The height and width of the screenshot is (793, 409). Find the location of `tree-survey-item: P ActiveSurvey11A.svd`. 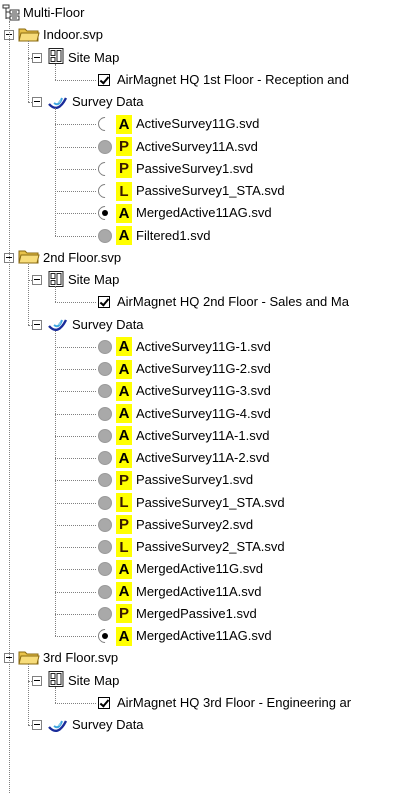

tree-survey-item: P ActiveSurvey11A.svd is located at coordinates (178, 147).